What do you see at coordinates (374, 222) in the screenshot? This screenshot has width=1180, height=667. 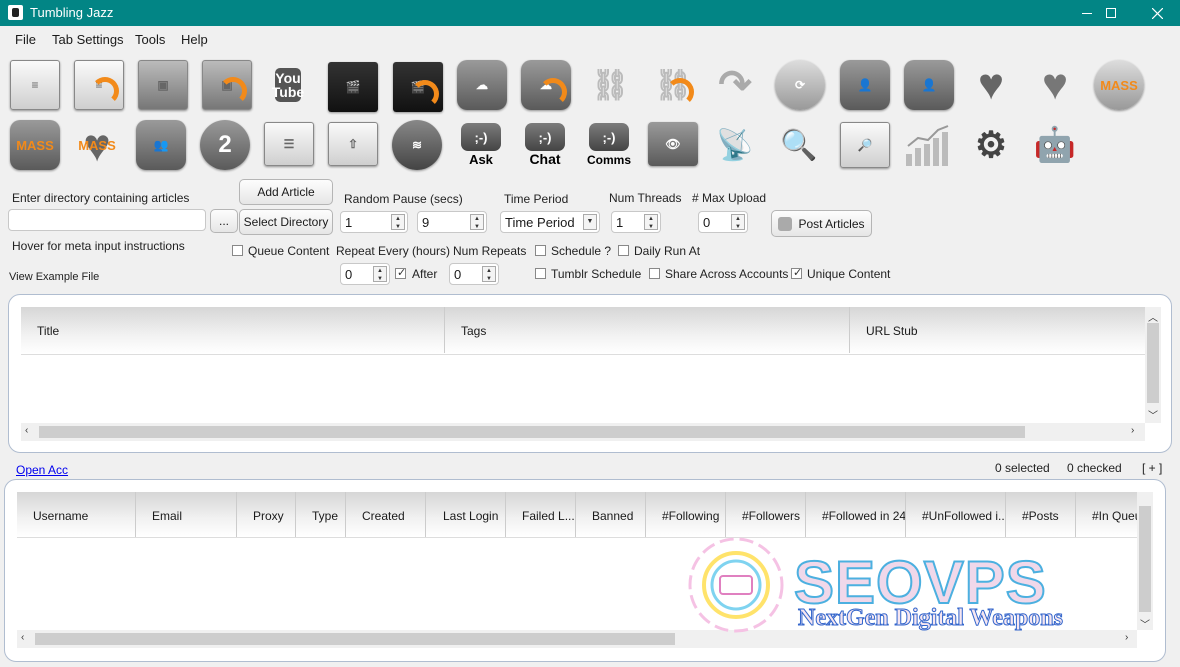 I see `pause-min-stepper: 1 ▲ ▼` at bounding box center [374, 222].